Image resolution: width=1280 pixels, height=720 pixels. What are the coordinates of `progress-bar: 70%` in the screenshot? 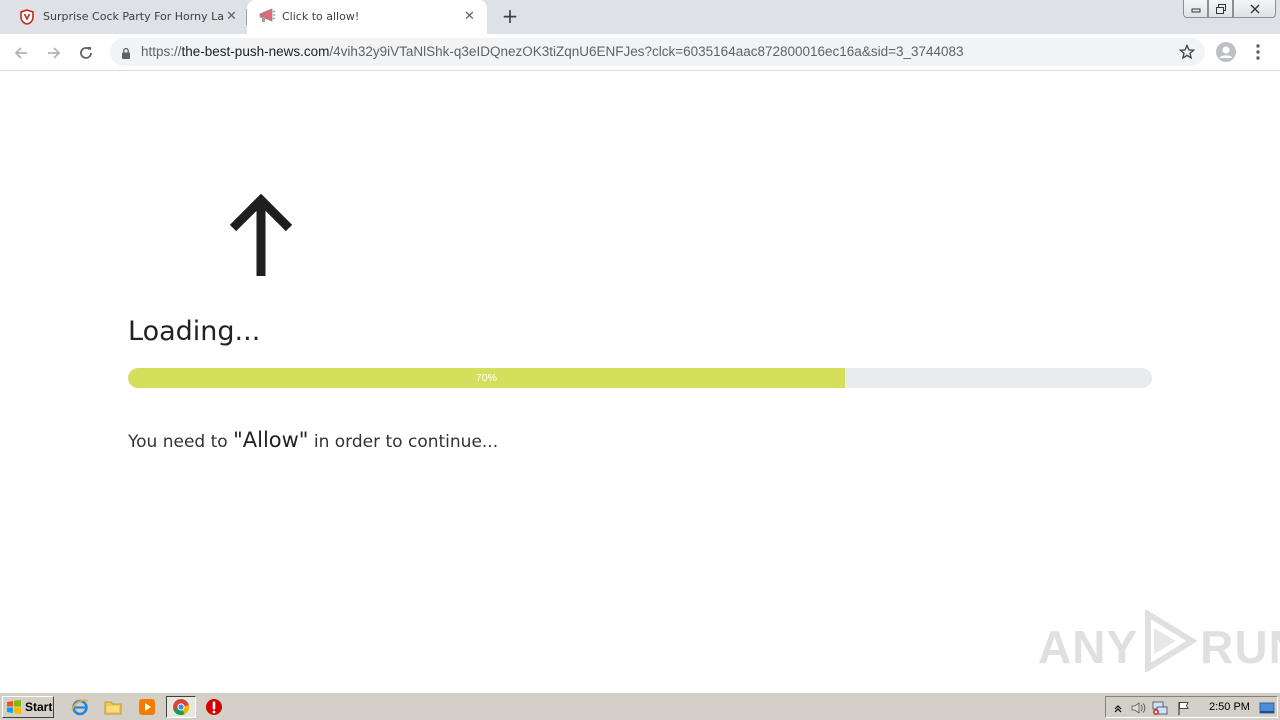 It's located at (640, 378).